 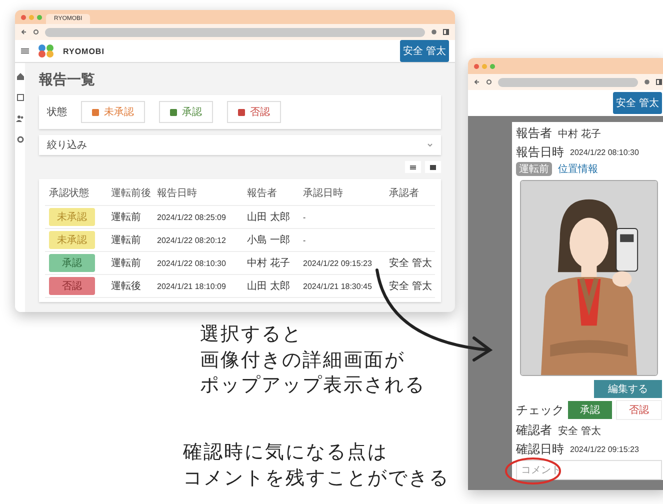 I want to click on field-value: 安全 管太, so click(x=580, y=431).